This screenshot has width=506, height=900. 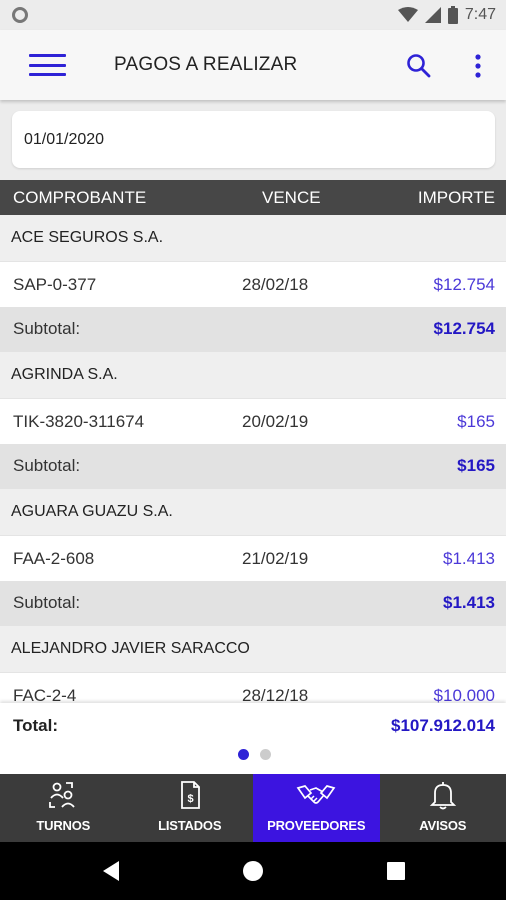 I want to click on table-row: FAC-2-4 28/12/18 $10.000, so click(x=253, y=687).